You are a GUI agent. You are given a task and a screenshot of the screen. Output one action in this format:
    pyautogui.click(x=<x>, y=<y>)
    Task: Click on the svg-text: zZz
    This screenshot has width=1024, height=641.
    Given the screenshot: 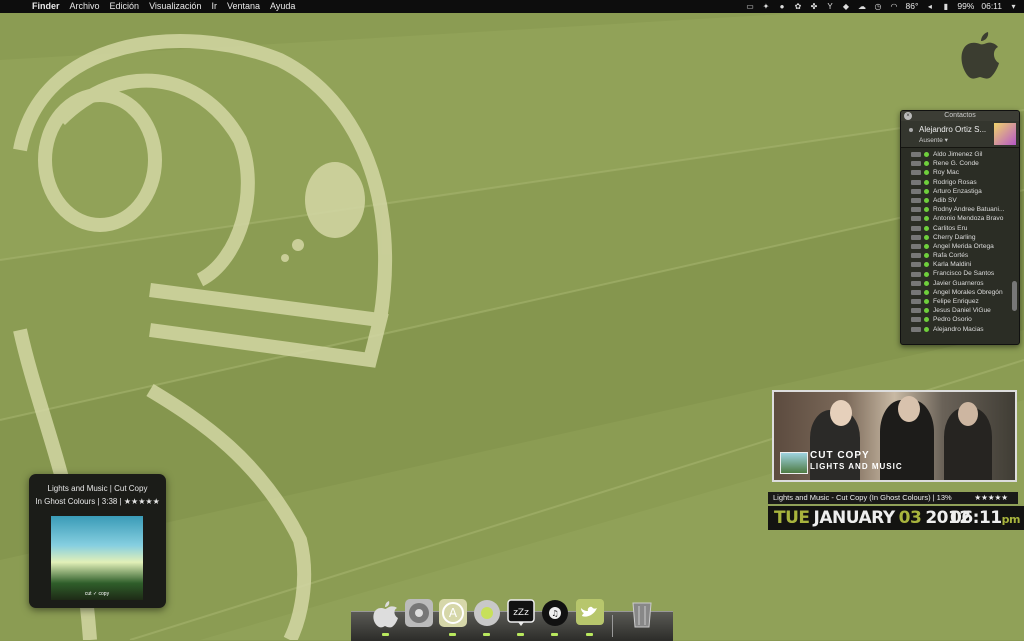 What is the action you would take?
    pyautogui.click(x=521, y=613)
    